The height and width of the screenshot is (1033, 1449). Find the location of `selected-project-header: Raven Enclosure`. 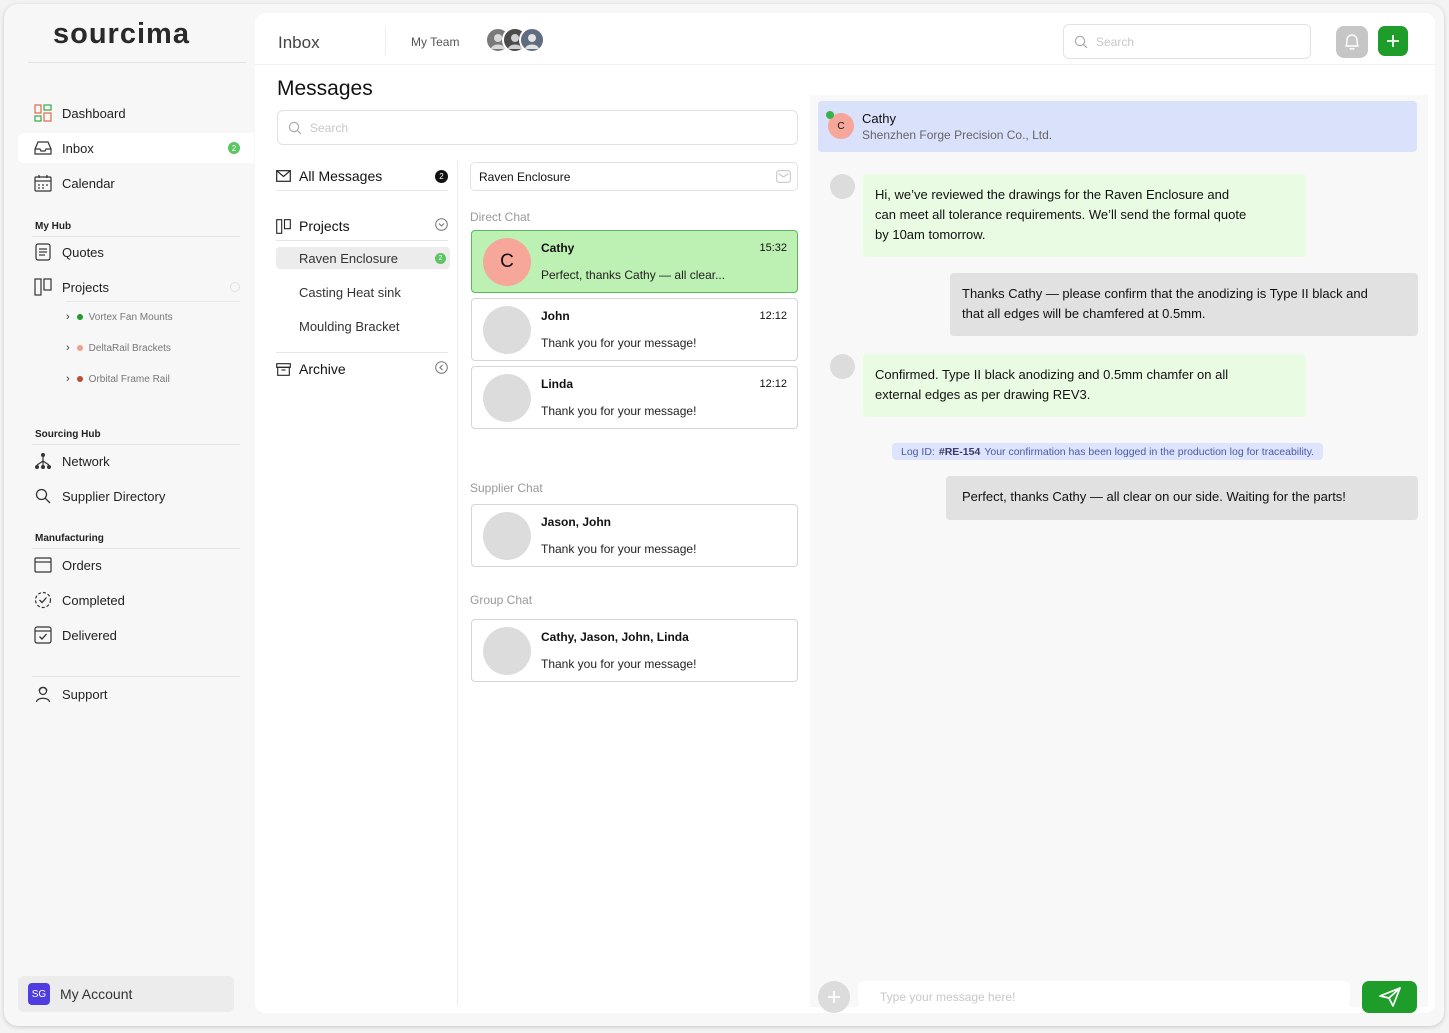

selected-project-header: Raven Enclosure is located at coordinates (634, 176).